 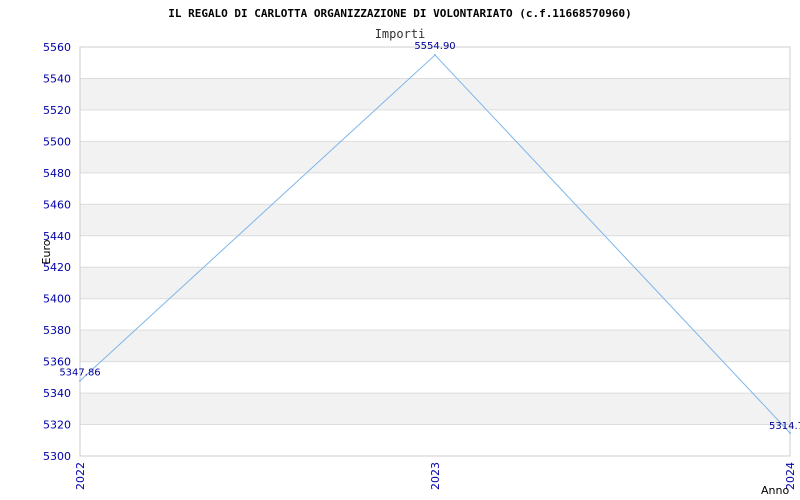 What do you see at coordinates (57, 78) in the screenshot?
I see `y-tick-label: 5540` at bounding box center [57, 78].